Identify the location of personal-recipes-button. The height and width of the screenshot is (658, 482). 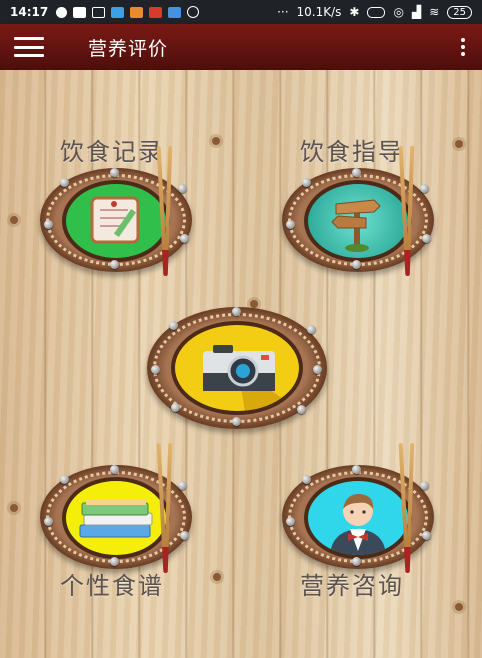
(116, 508).